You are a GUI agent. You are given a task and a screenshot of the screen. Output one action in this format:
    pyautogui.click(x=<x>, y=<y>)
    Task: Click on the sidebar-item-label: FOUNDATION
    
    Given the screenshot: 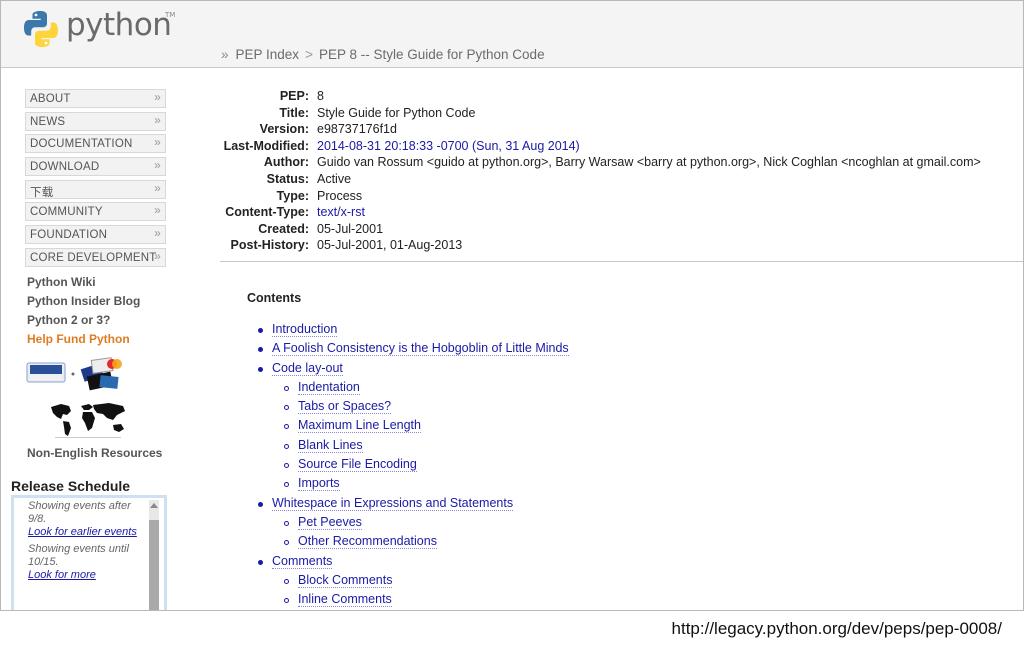 What is the action you would take?
    pyautogui.click(x=69, y=235)
    